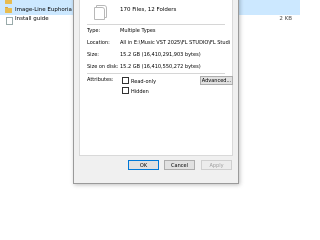  What do you see at coordinates (138, 31) in the screenshot?
I see `type-value: Multiple Types` at bounding box center [138, 31].